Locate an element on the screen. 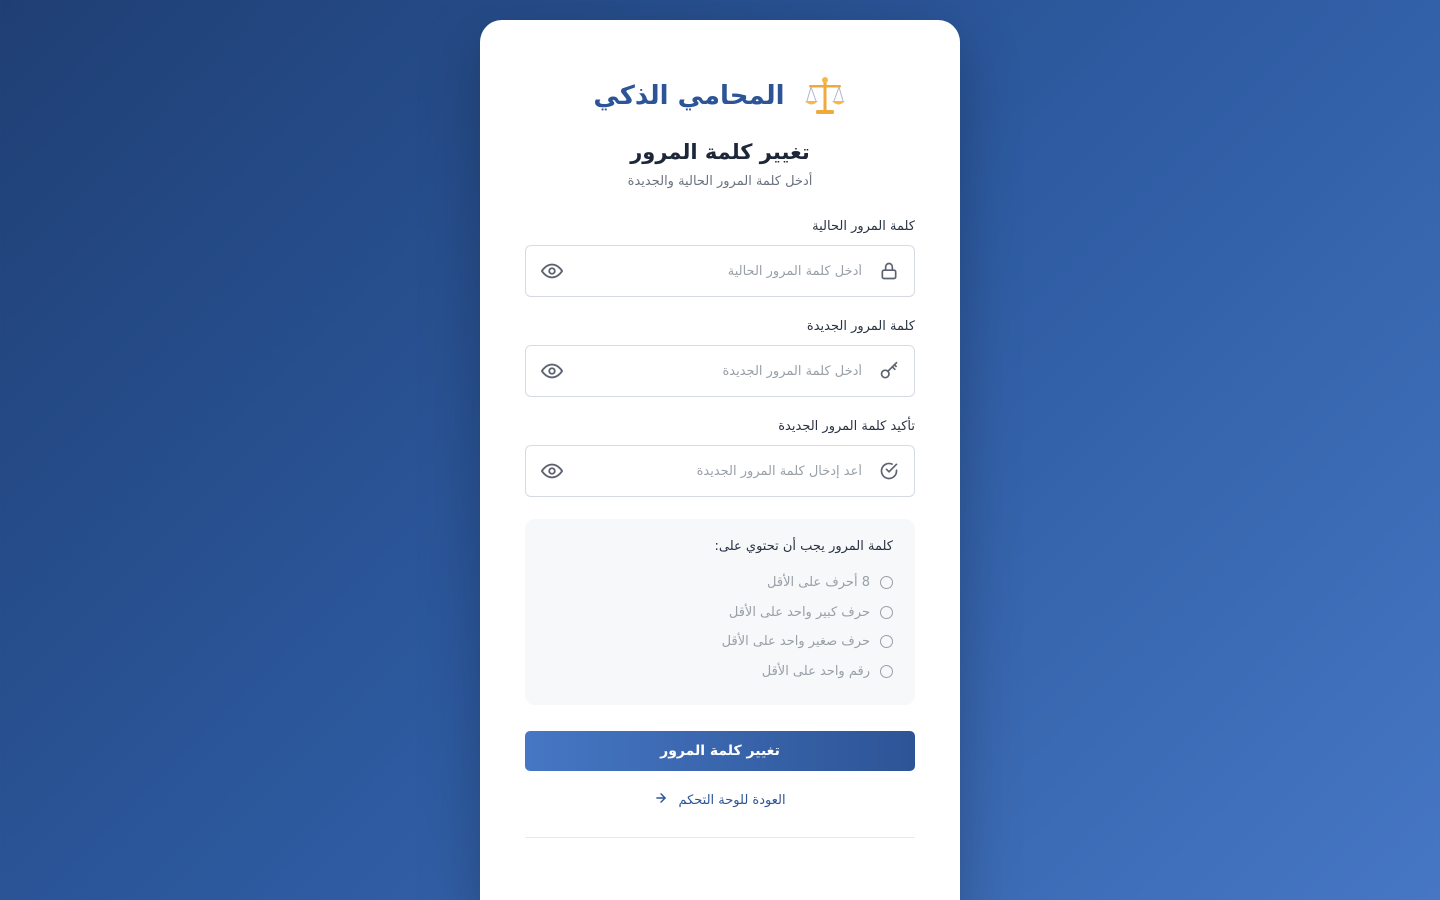 Image resolution: width=1440 pixels, height=900 pixels. confirm-password-input-wrap is located at coordinates (720, 471).